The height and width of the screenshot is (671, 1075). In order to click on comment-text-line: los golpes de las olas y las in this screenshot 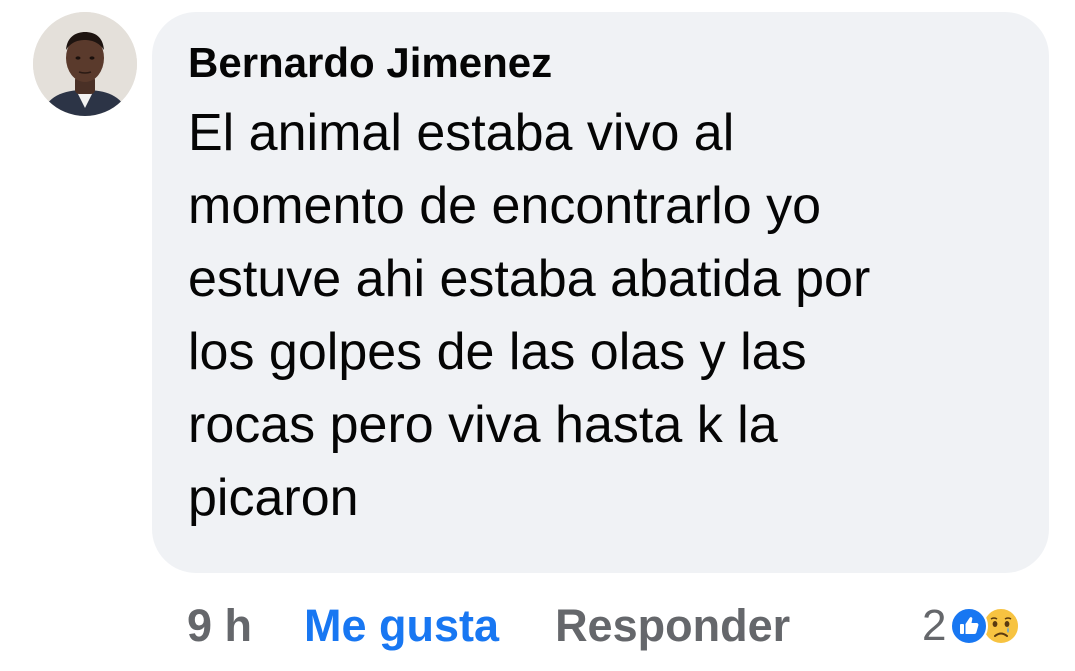, I will do `click(497, 352)`.